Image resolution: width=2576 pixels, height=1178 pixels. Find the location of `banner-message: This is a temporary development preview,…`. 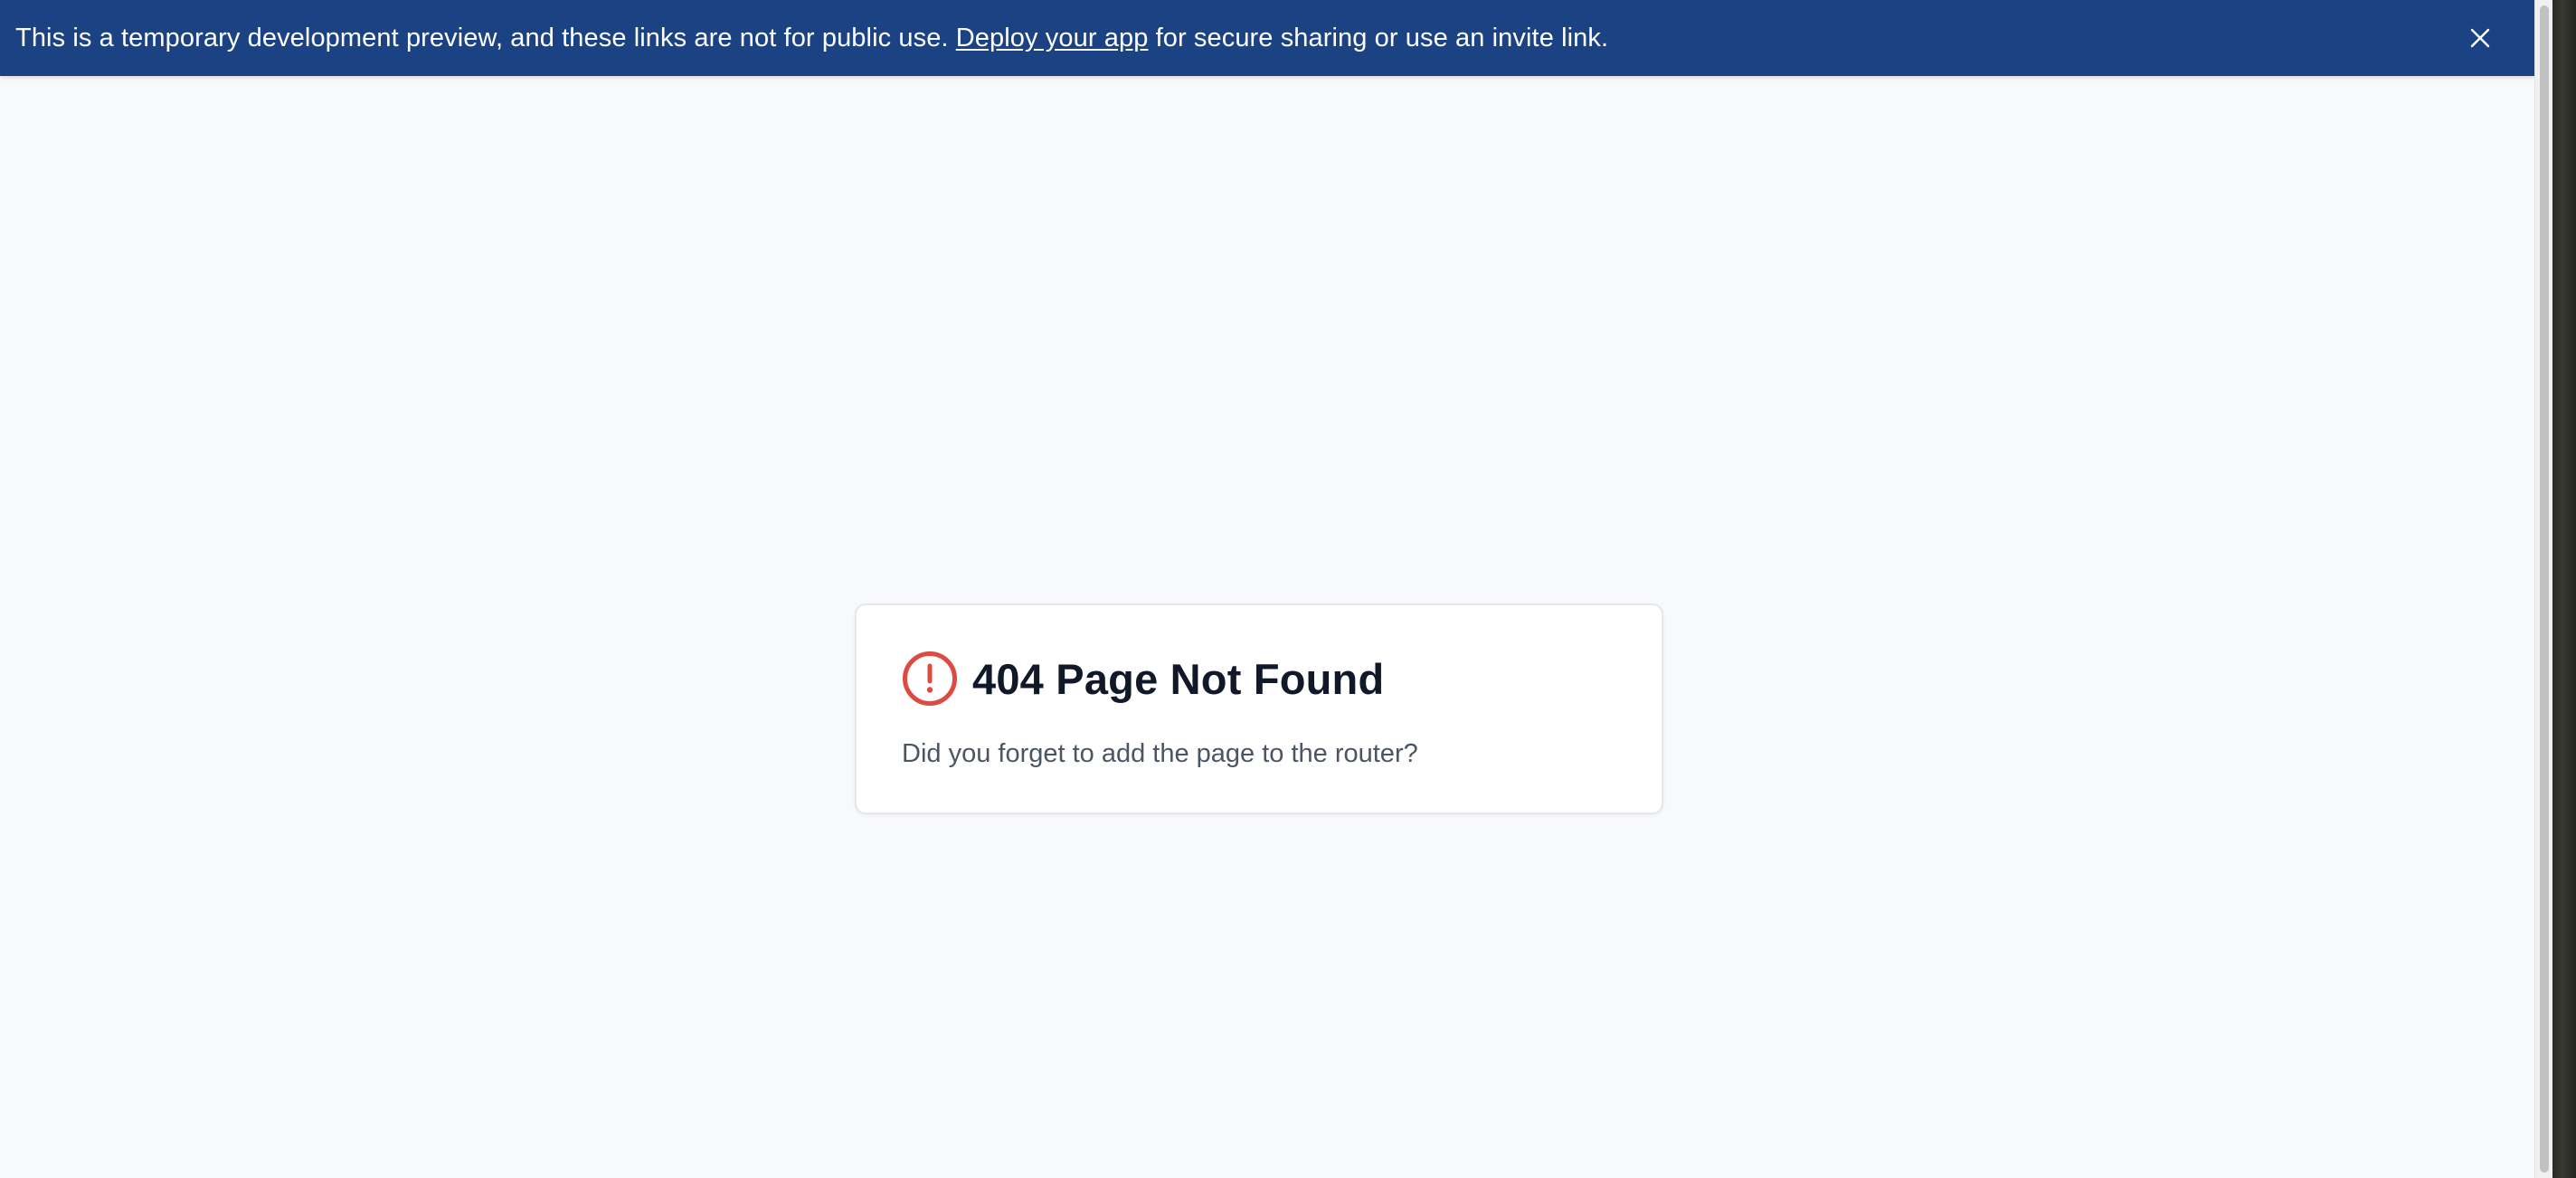

banner-message: This is a temporary development preview,… is located at coordinates (811, 38).